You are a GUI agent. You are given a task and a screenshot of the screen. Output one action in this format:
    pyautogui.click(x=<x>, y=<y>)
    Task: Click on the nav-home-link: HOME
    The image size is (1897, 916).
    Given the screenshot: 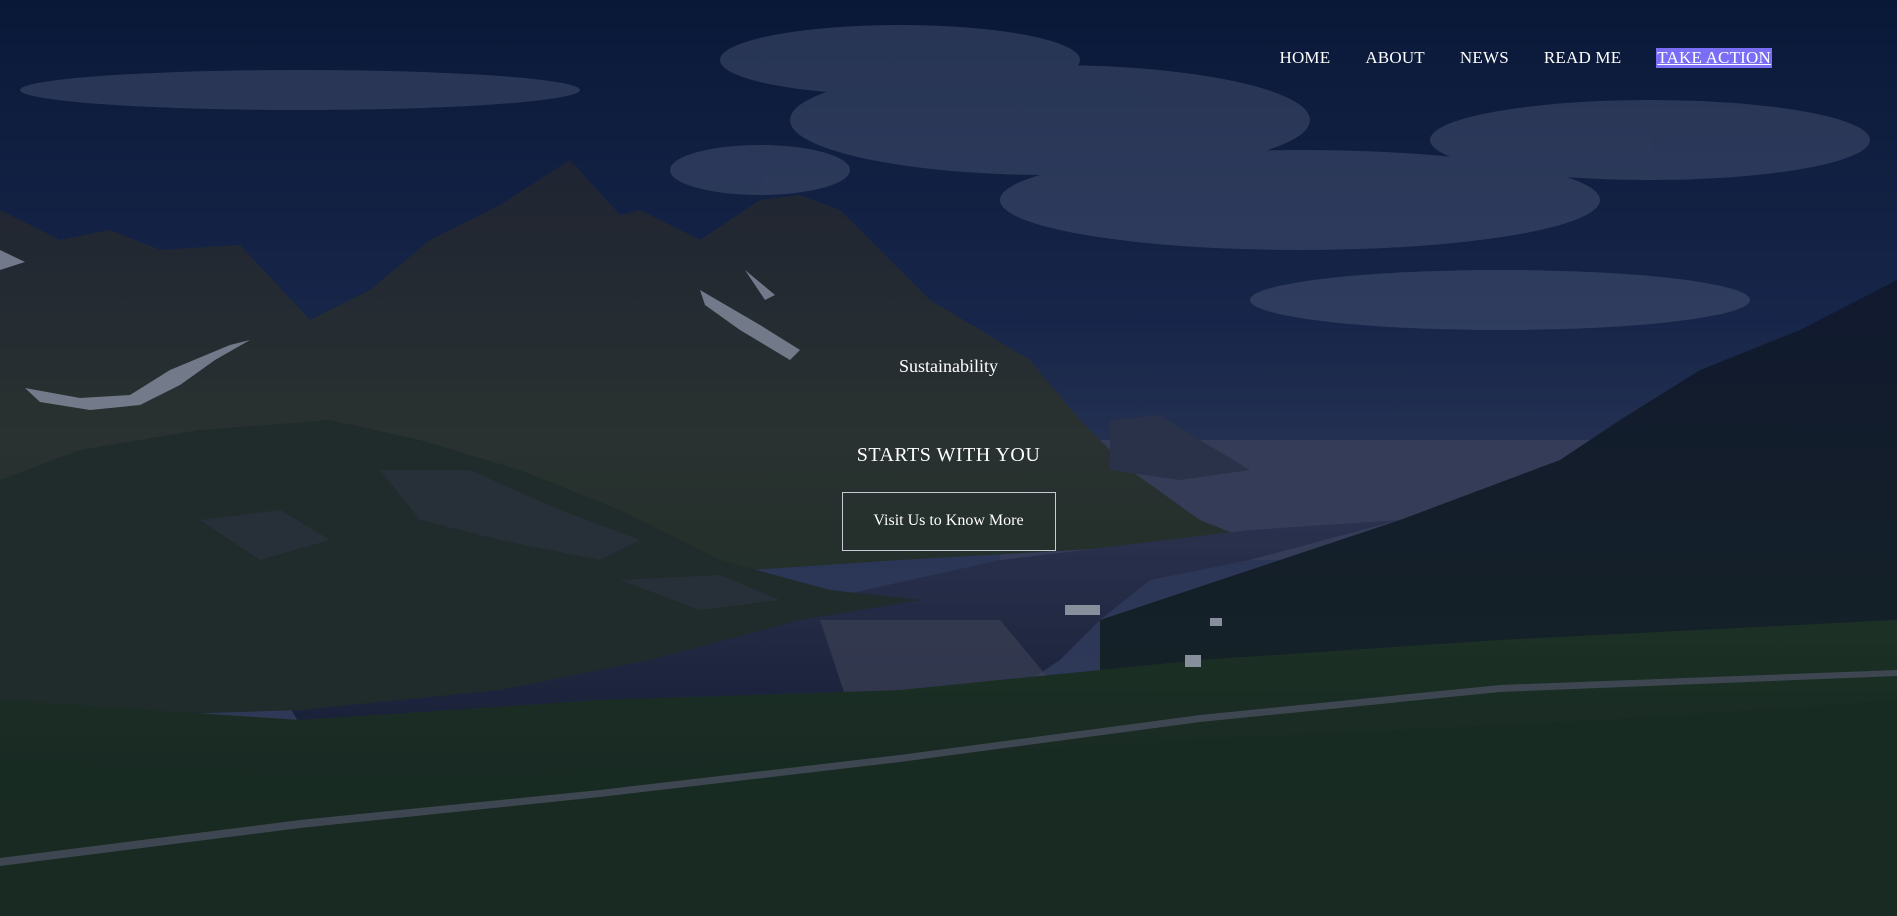 What is the action you would take?
    pyautogui.click(x=1304, y=58)
    